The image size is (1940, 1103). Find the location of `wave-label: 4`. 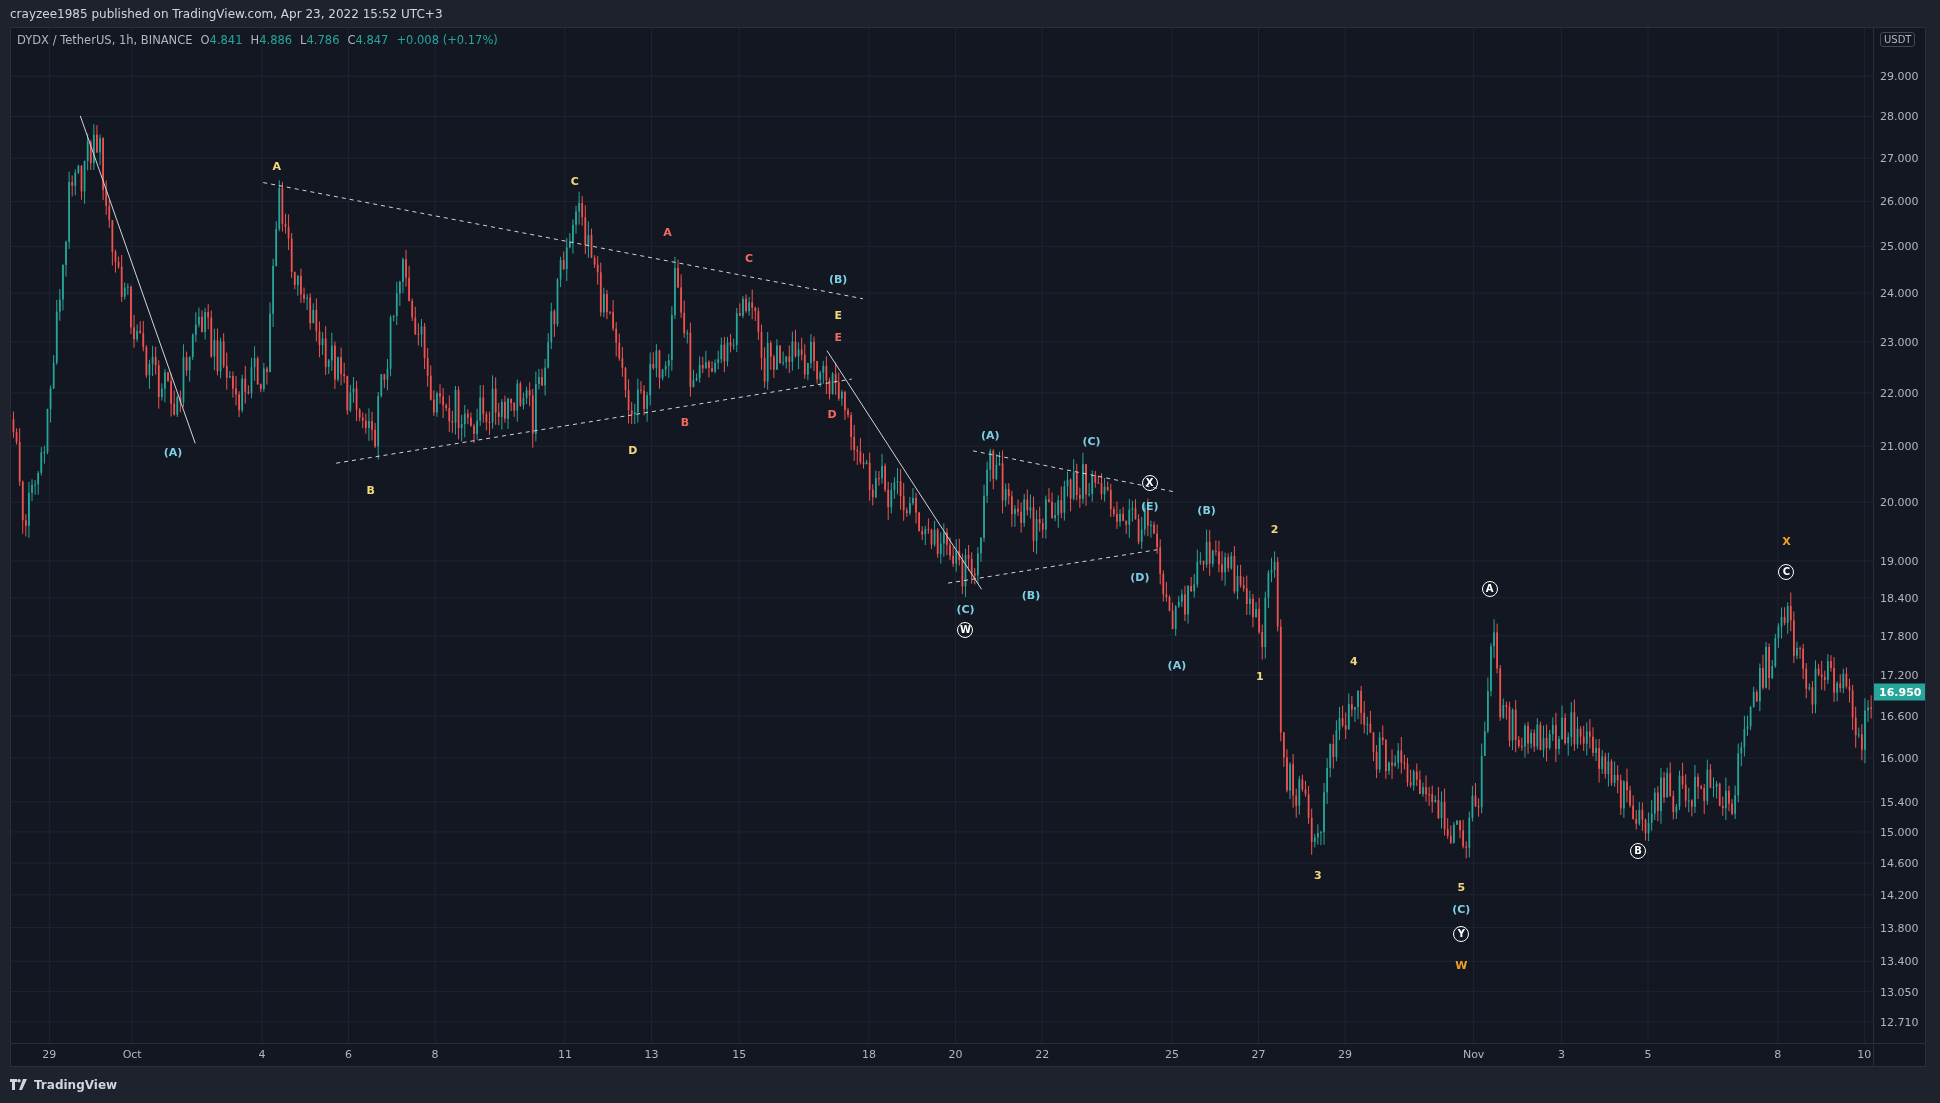

wave-label: 4 is located at coordinates (1353, 661).